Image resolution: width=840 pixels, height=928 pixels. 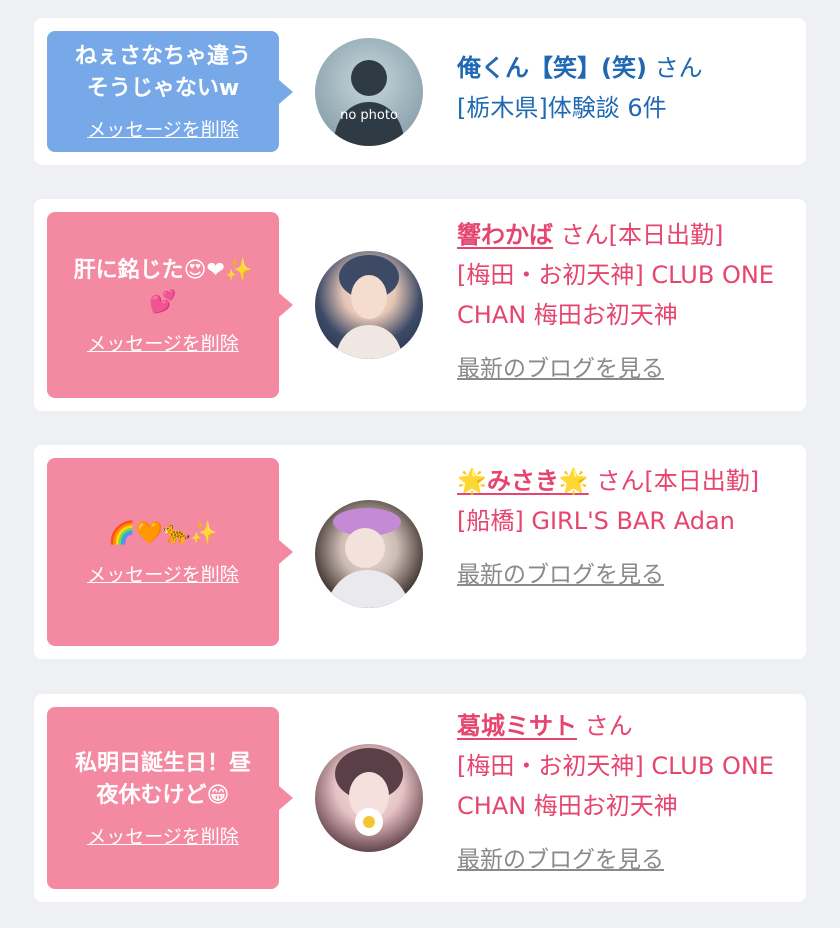 I want to click on profile-info: 俺くん【笑】(笑) さん [栃木県]体験談 6件, so click(x=621, y=88).